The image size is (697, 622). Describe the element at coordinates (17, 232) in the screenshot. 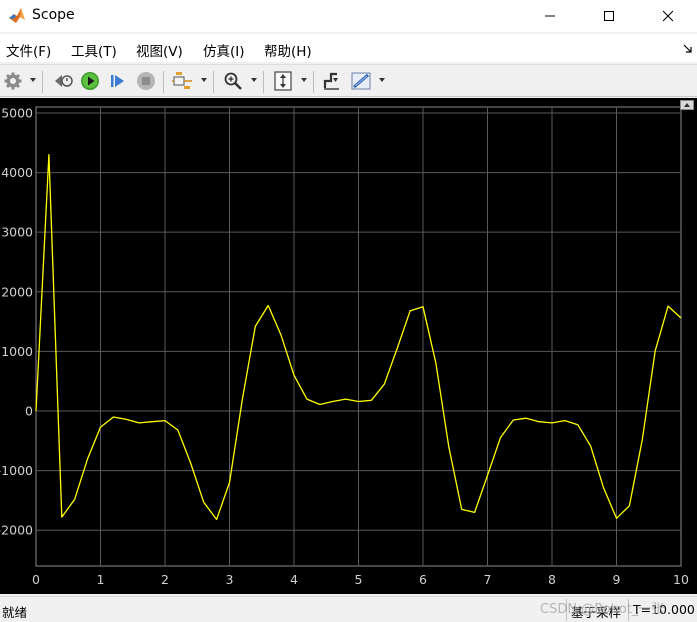

I see `y-tick-label: 3000` at that location.